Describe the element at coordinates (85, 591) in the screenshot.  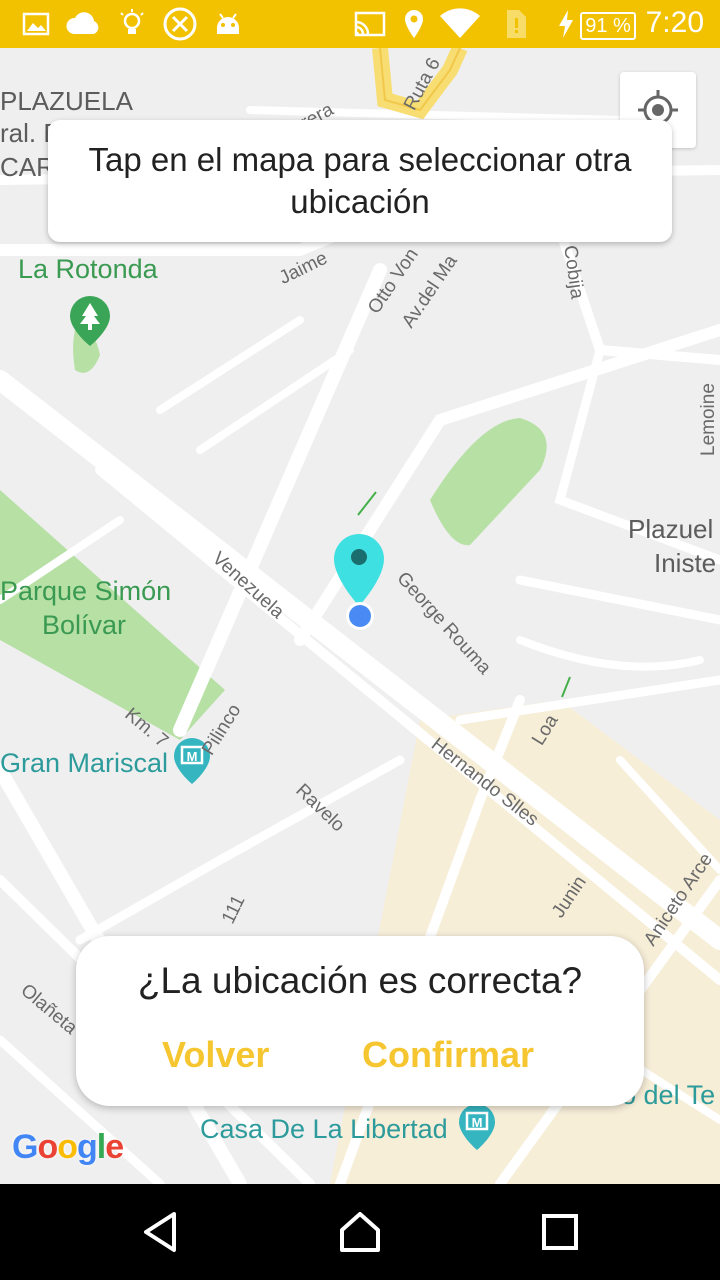
I see `poi-label-parque: Parque Simón` at that location.